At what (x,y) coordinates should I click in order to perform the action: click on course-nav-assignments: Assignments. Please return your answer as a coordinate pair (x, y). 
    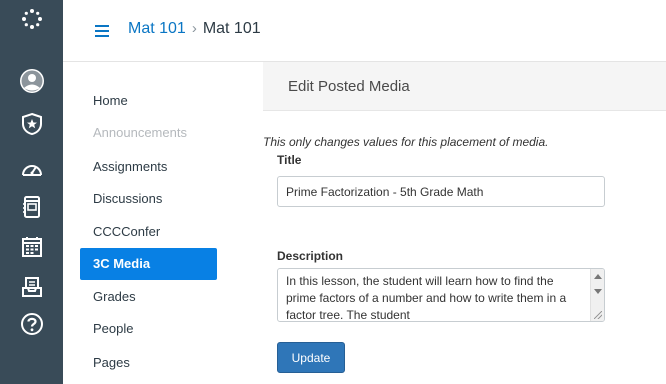
    Looking at the image, I should click on (148, 167).